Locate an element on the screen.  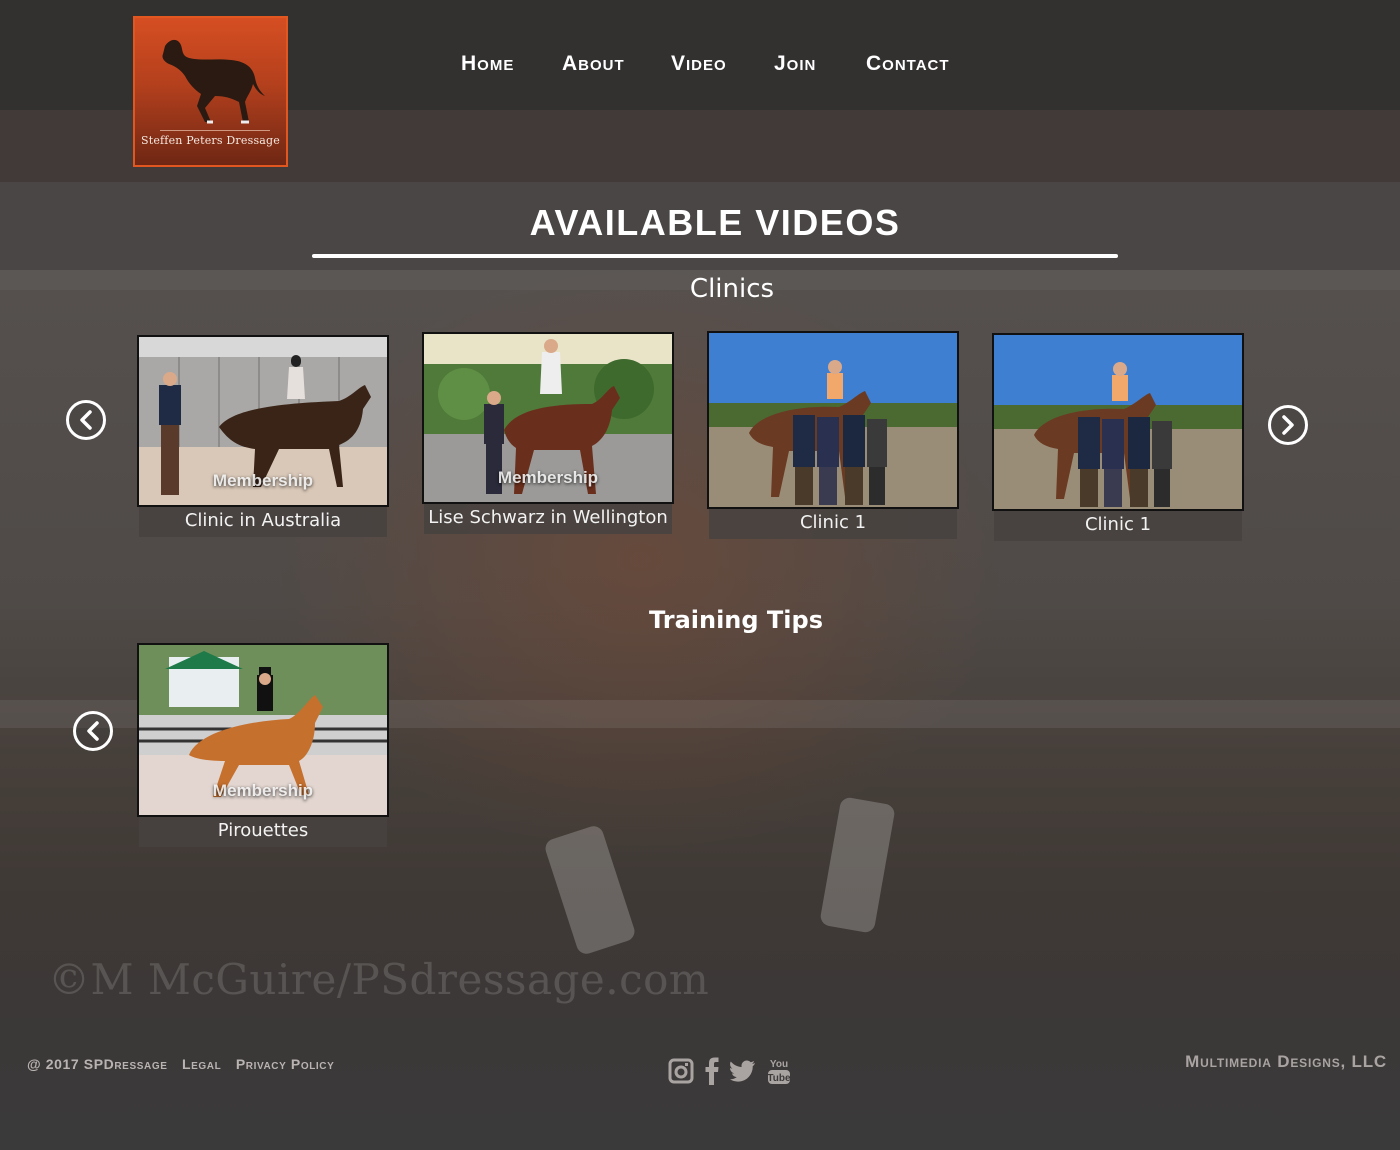
nav-join: Join is located at coordinates (795, 64).